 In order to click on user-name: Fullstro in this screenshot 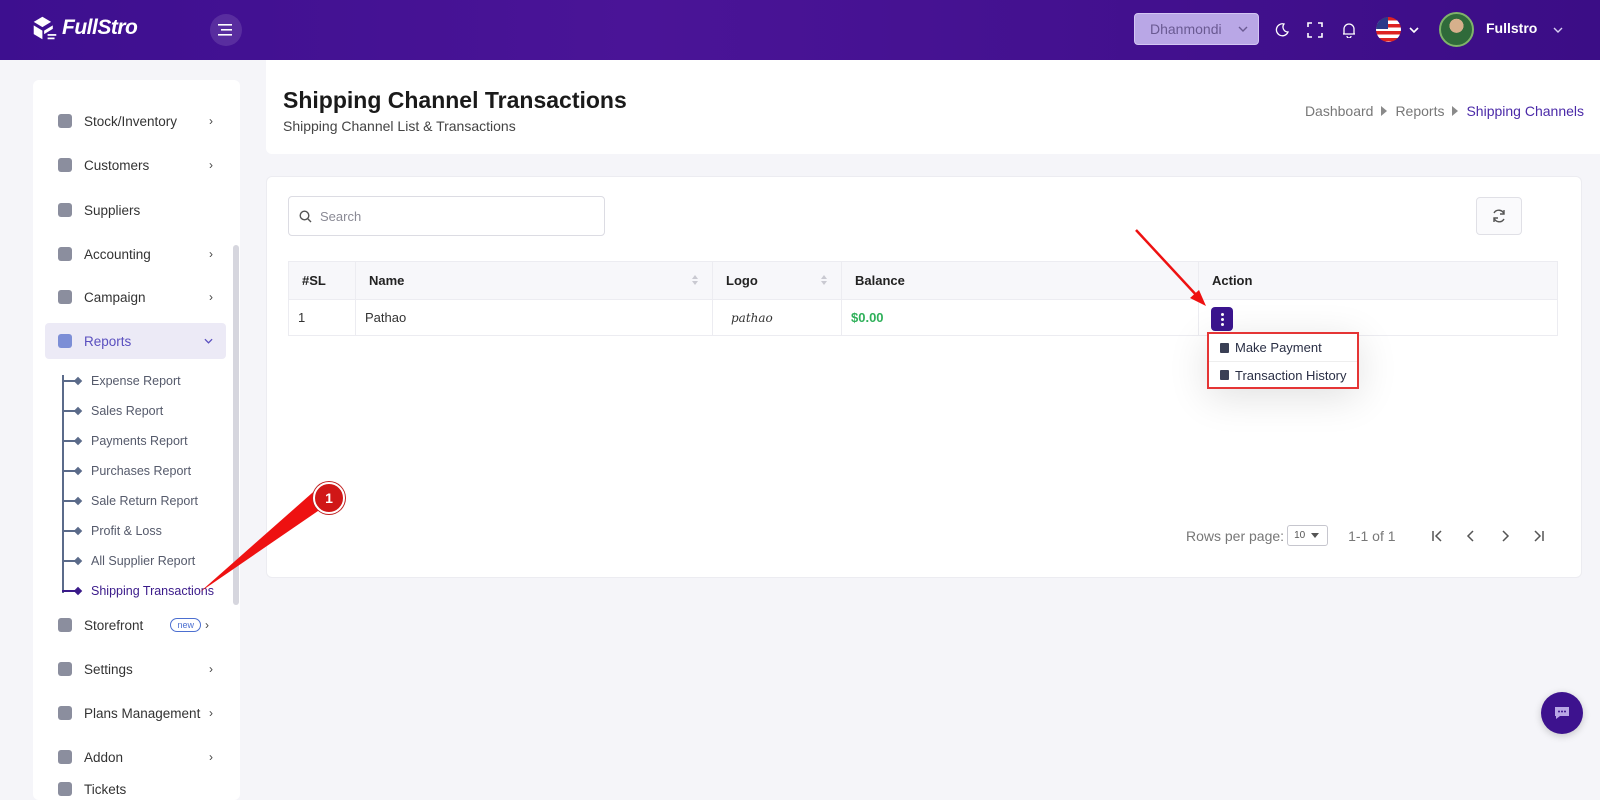, I will do `click(1511, 28)`.